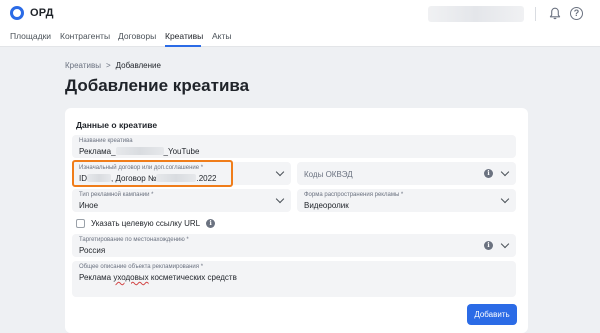 The height and width of the screenshot is (333, 600). I want to click on nav-item-platforms: Площадки, so click(30, 36).